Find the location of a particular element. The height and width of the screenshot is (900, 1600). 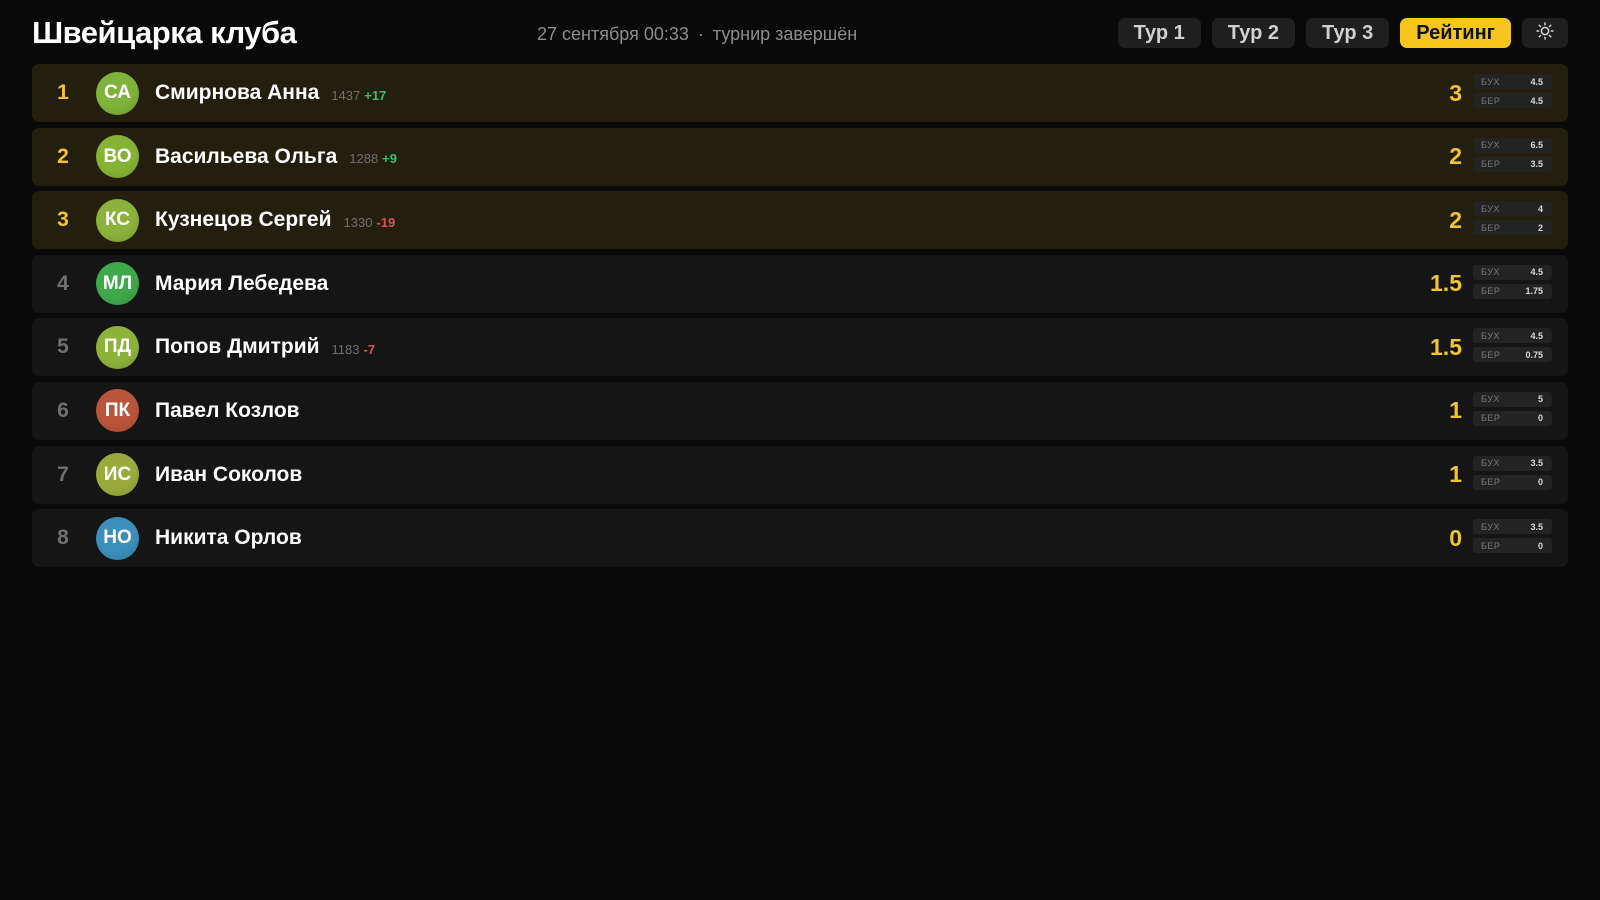

tiebreaks: БУХ 4.5 БЕР 0.75 is located at coordinates (1512, 347).